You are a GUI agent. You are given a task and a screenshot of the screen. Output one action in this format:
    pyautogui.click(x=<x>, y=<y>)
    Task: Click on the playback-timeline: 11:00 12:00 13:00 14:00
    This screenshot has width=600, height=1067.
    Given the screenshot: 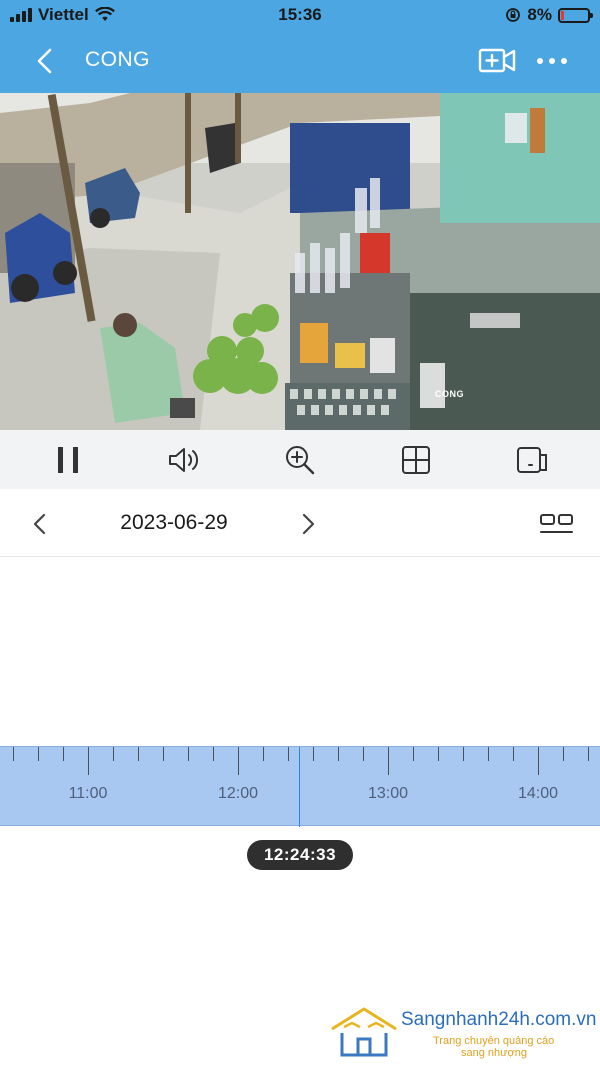 What is the action you would take?
    pyautogui.click(x=300, y=786)
    